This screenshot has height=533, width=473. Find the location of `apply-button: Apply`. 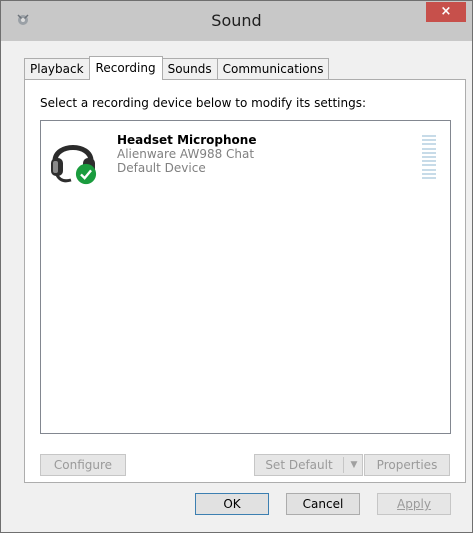

apply-button: Apply is located at coordinates (414, 504).